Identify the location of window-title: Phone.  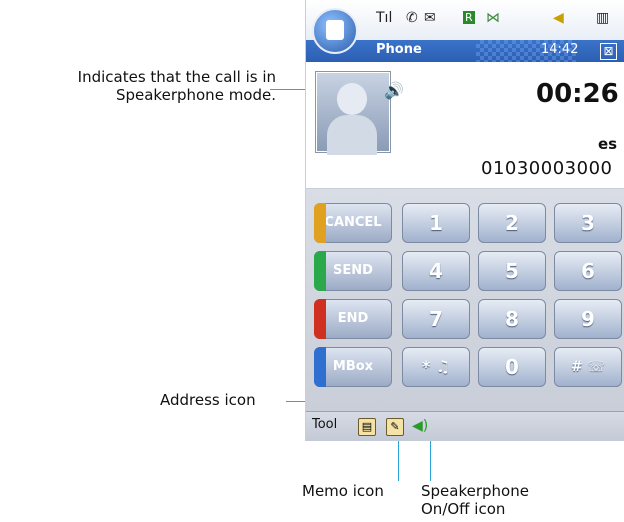
(399, 49).